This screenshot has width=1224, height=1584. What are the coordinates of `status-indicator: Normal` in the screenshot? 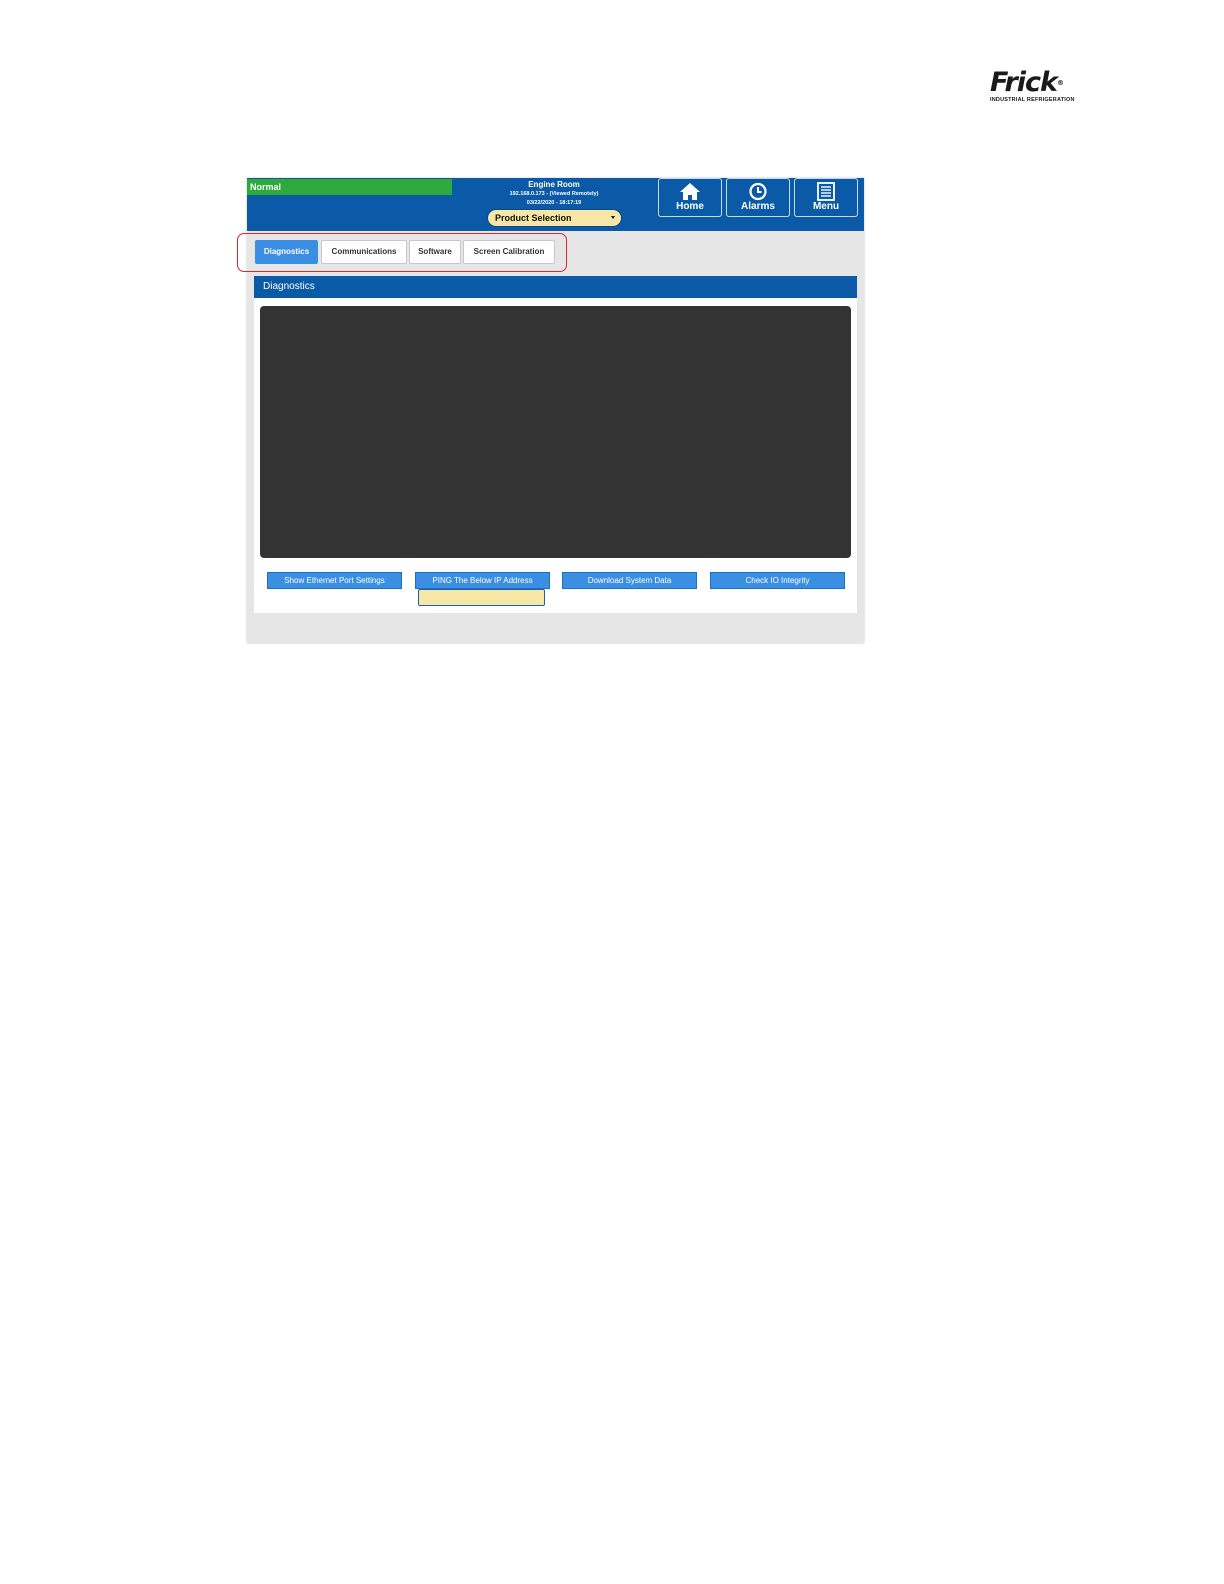 It's located at (349, 187).